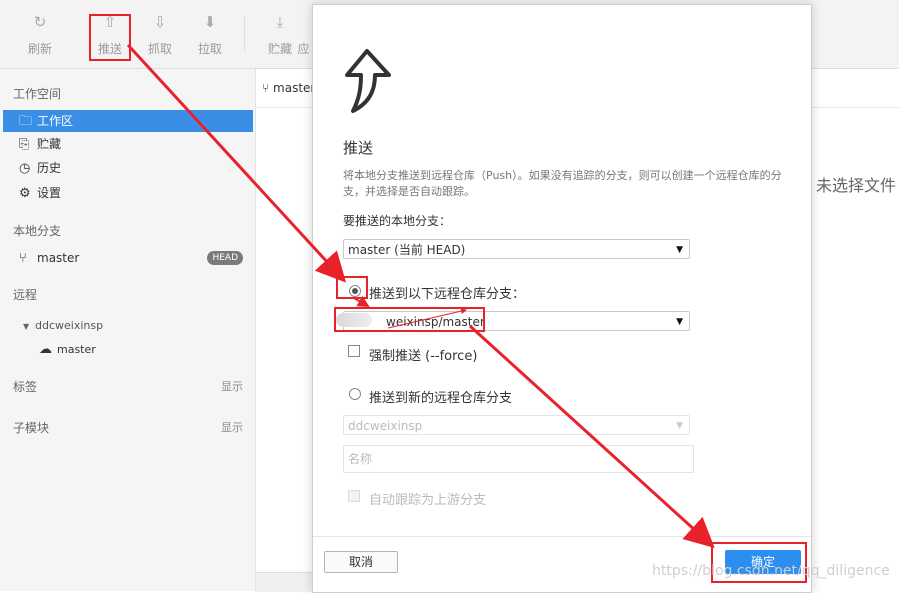 The image size is (899, 593). Describe the element at coordinates (128, 144) in the screenshot. I see `sidebar-item-stash: ⎘ 贮藏` at that location.